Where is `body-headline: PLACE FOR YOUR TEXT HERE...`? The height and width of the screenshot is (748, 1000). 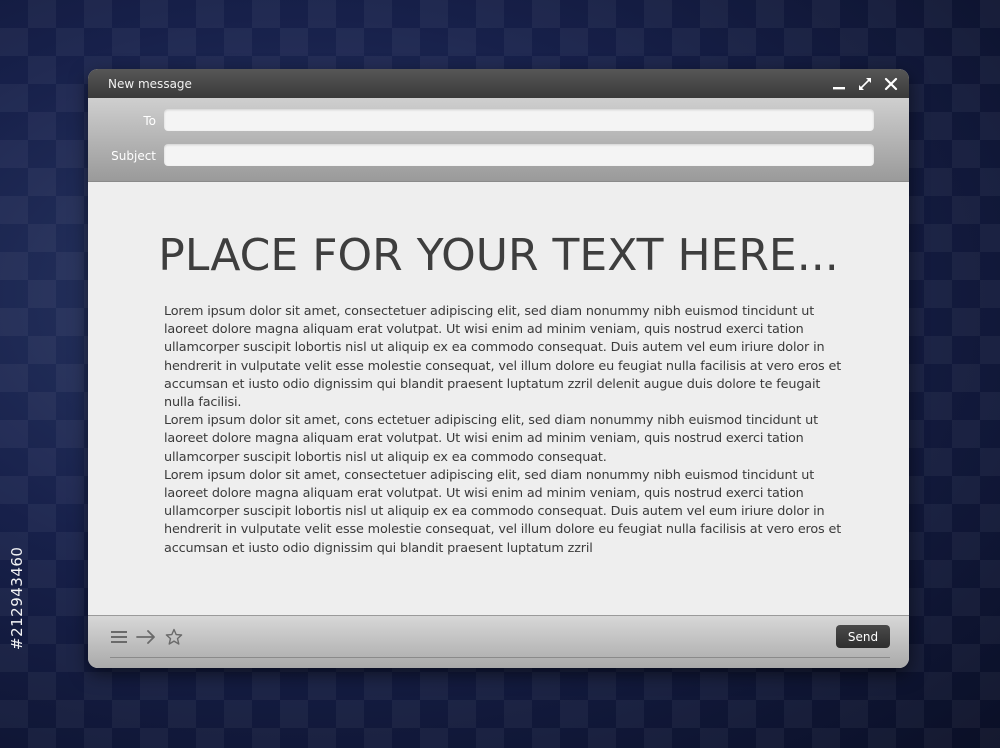
body-headline: PLACE FOR YOUR TEXT HERE... is located at coordinates (498, 255).